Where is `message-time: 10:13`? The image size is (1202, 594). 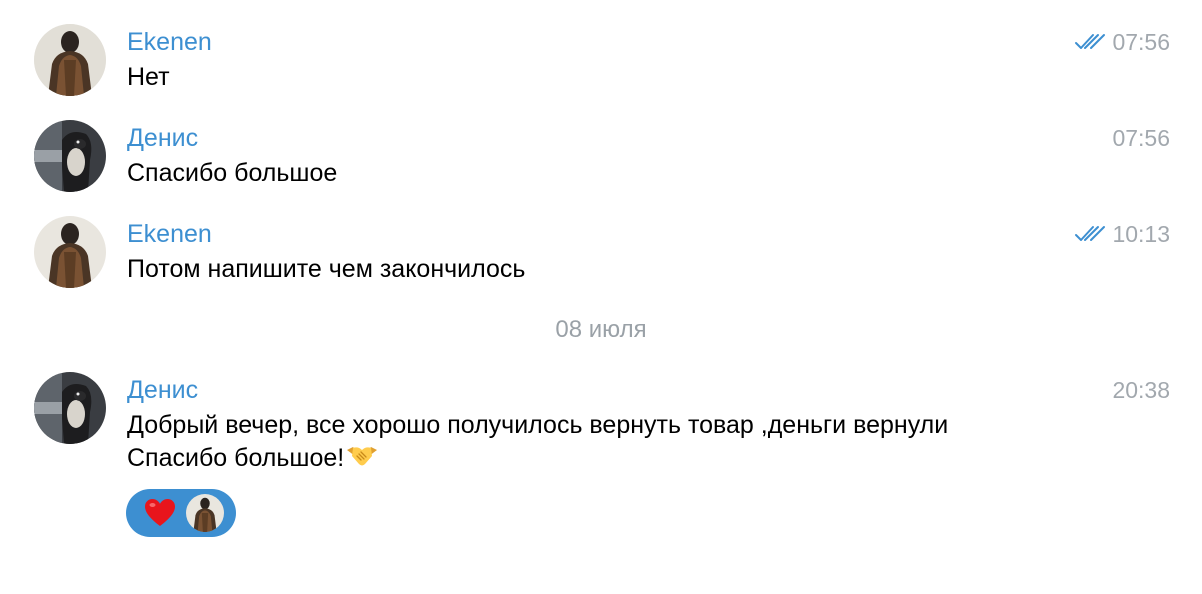
message-time: 10:13 is located at coordinates (1141, 234).